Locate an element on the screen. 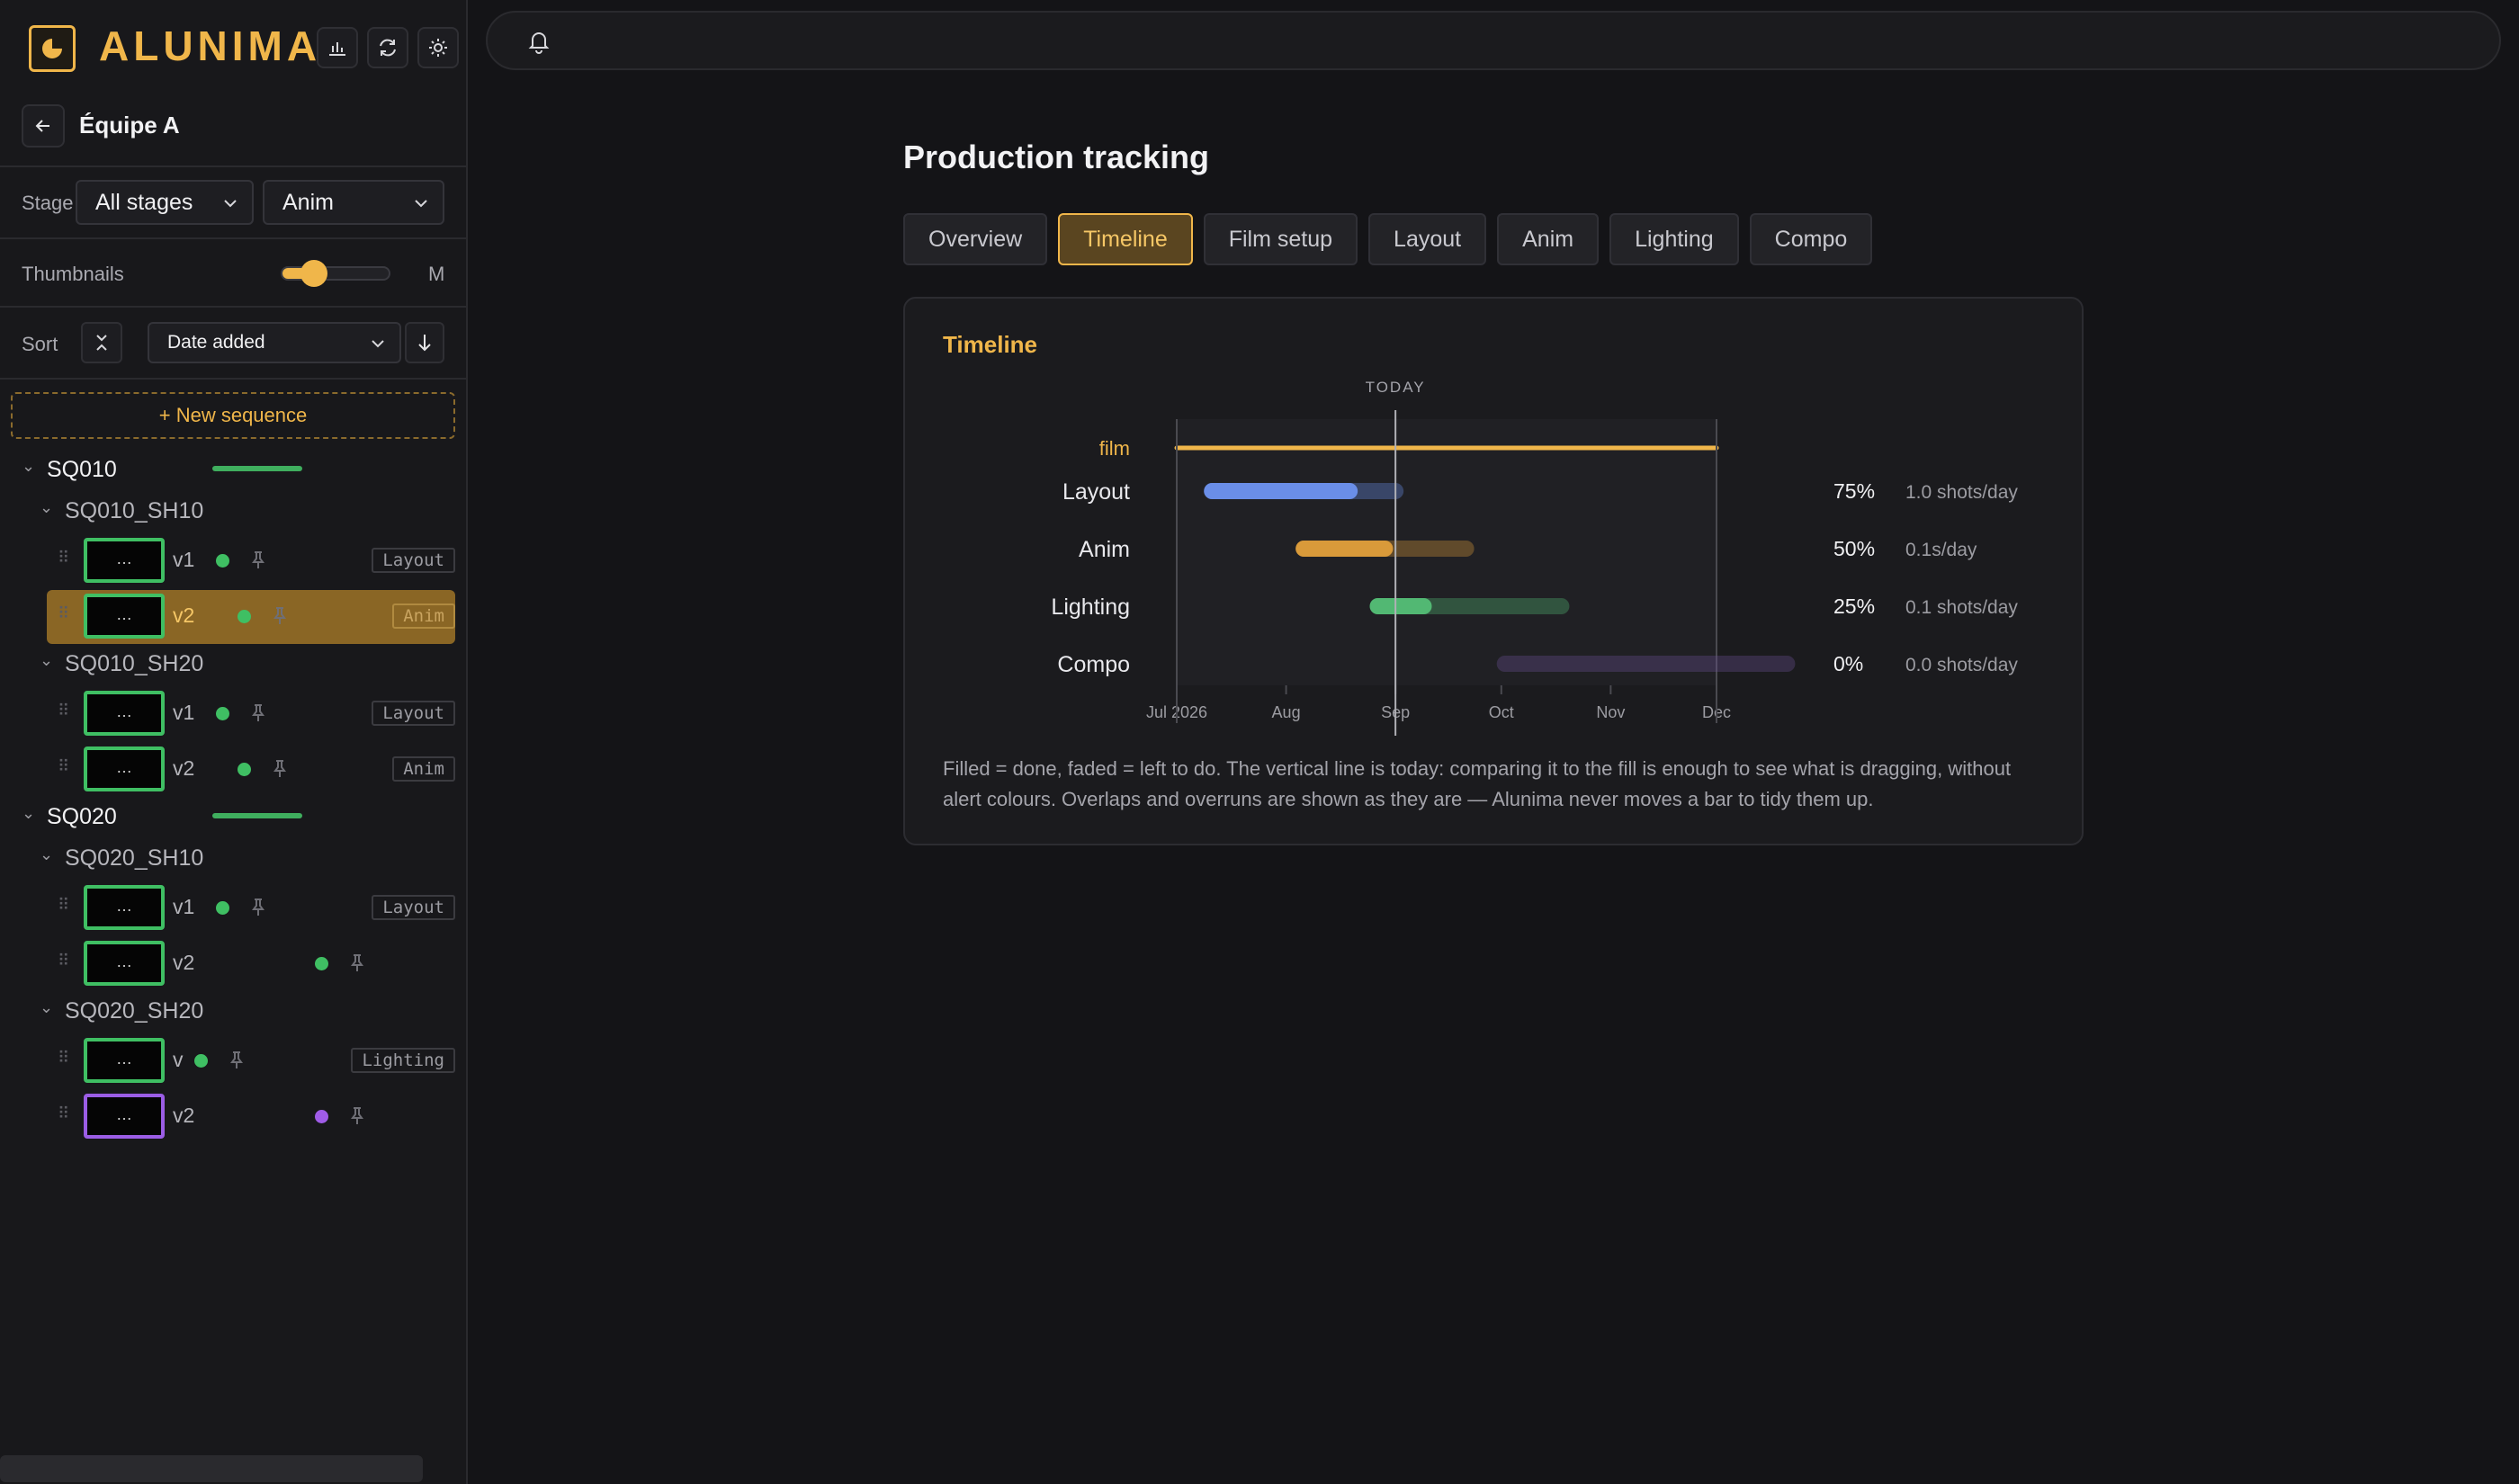  shot-name: SQ010_SH10 is located at coordinates (135, 510).